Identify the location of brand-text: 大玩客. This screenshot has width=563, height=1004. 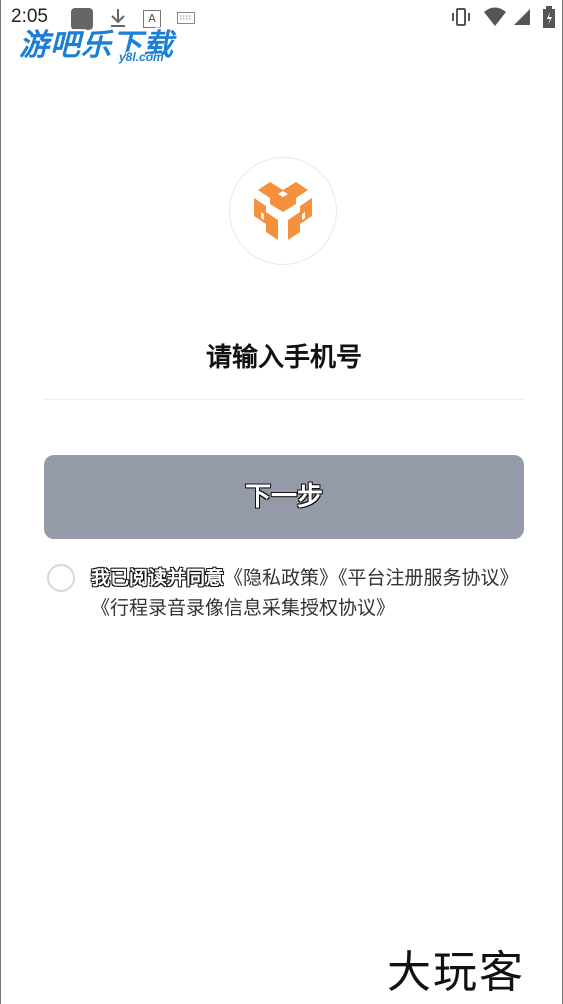
(456, 972).